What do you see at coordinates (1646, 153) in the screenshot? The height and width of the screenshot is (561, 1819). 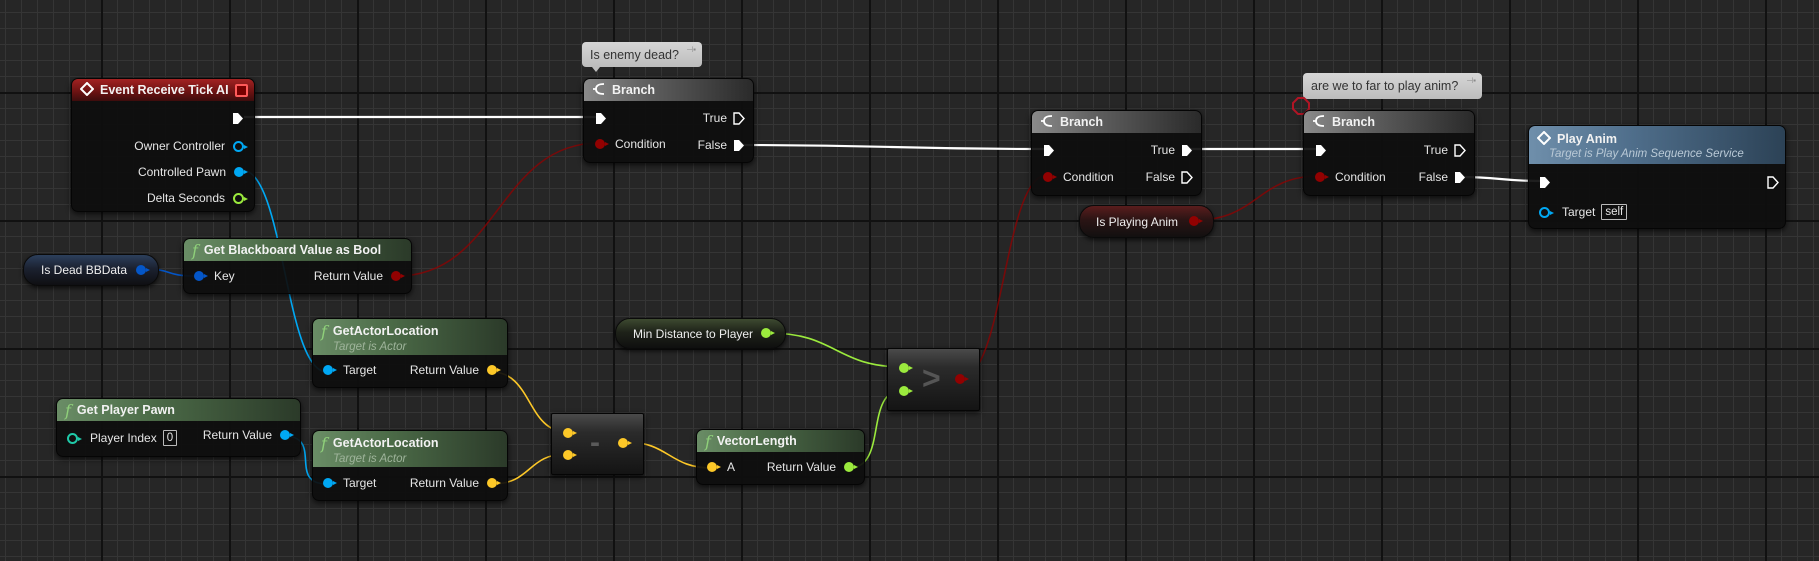 I see `node-subtitle: Target is Play Anim Sequence Service` at bounding box center [1646, 153].